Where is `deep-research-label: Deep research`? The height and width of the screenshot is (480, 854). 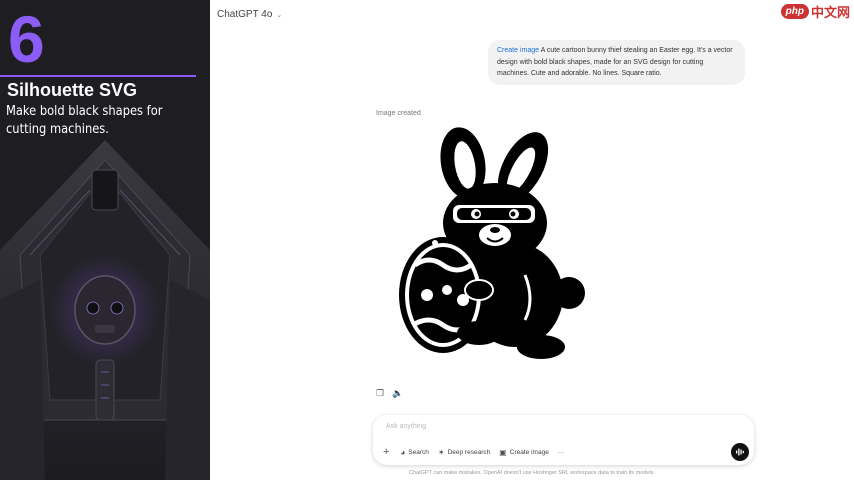
deep-research-label: Deep research is located at coordinates (469, 452).